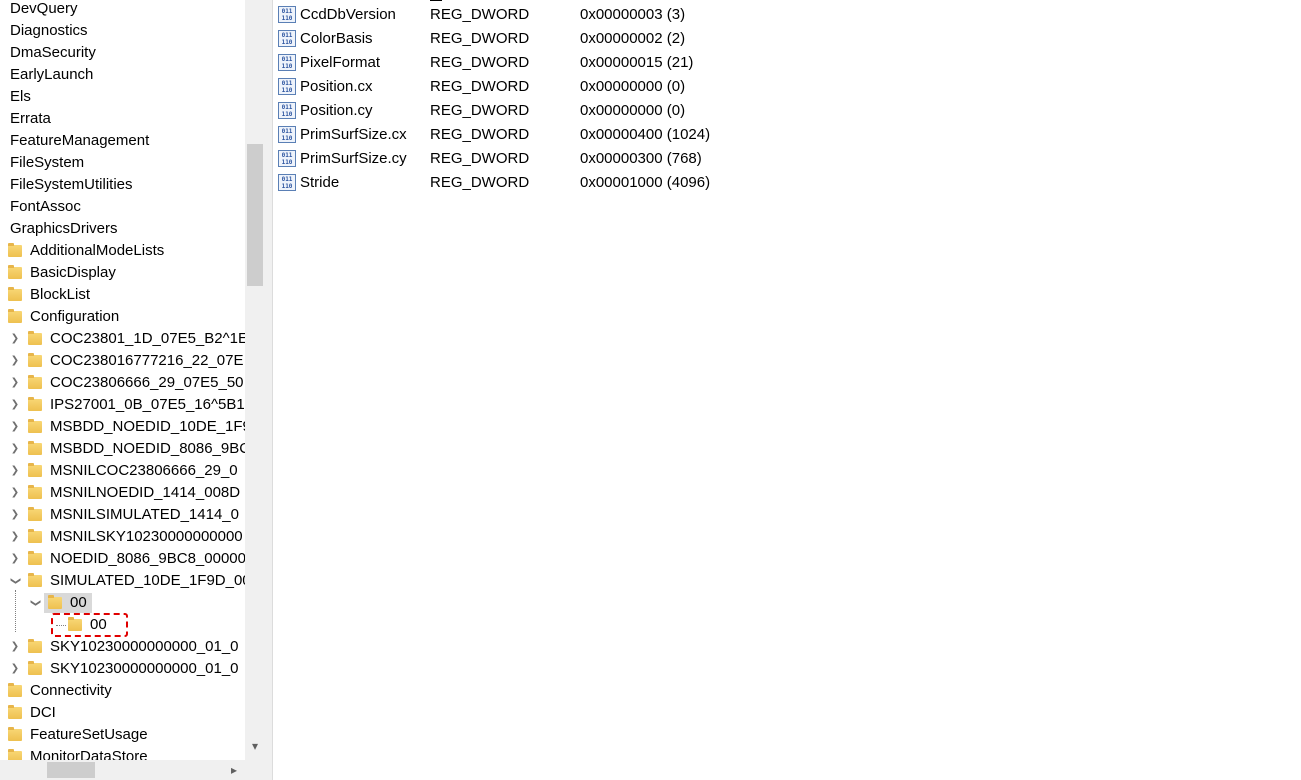 This screenshot has height=780, width=1301. Describe the element at coordinates (122, 75) in the screenshot. I see `tree-item: EarlyLaunch` at that location.